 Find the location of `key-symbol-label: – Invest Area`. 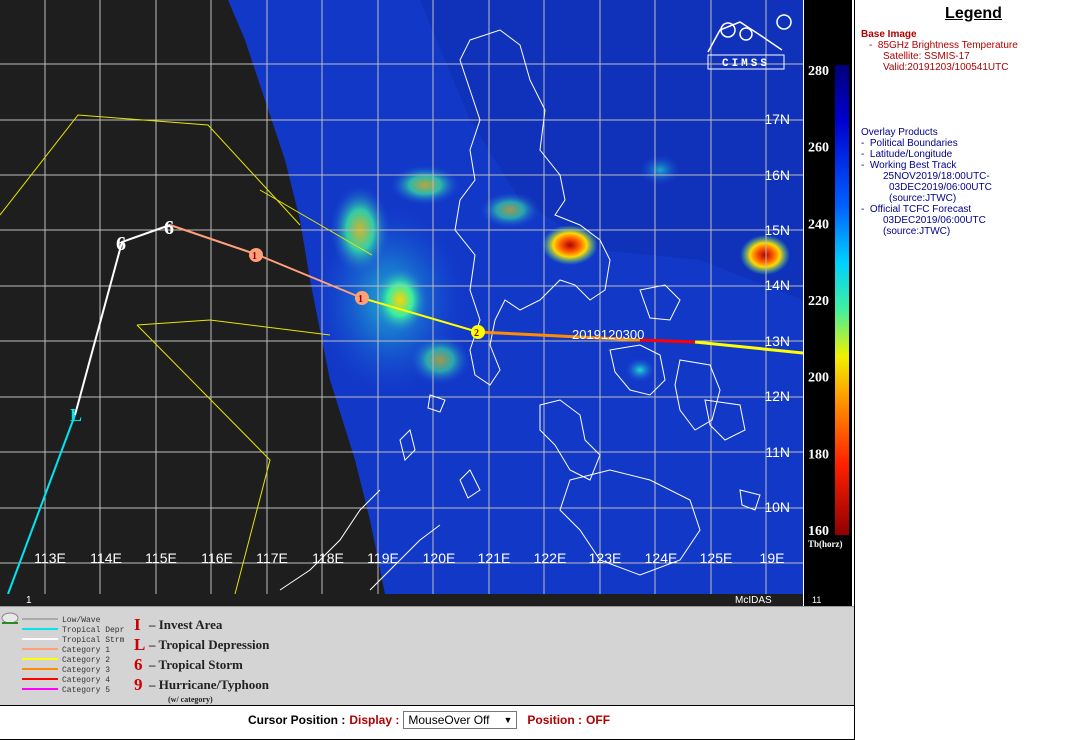

key-symbol-label: – Invest Area is located at coordinates (185, 624).